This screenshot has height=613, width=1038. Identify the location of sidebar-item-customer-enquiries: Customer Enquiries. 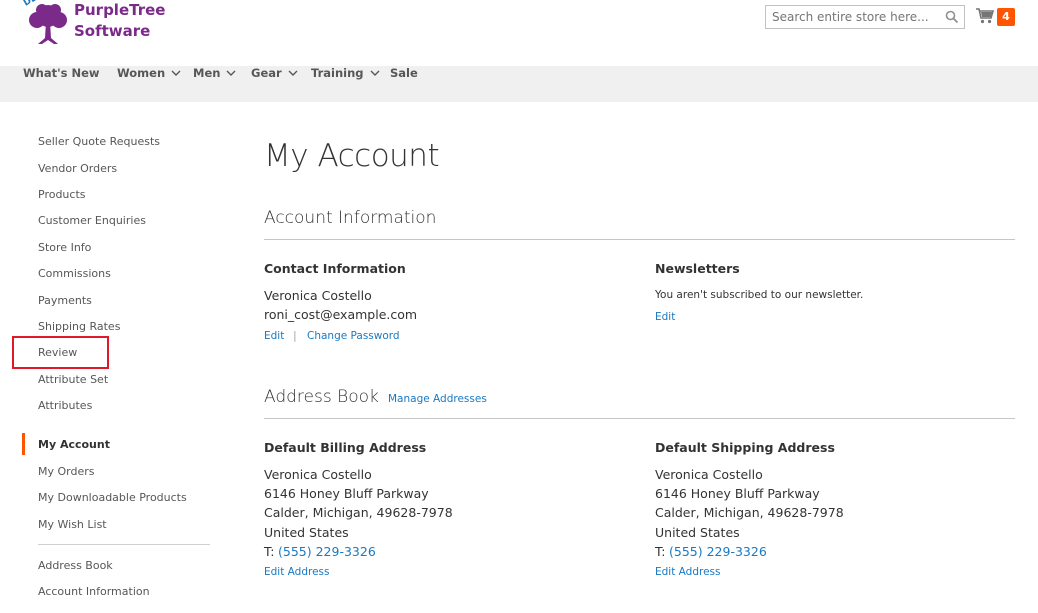
(92, 220).